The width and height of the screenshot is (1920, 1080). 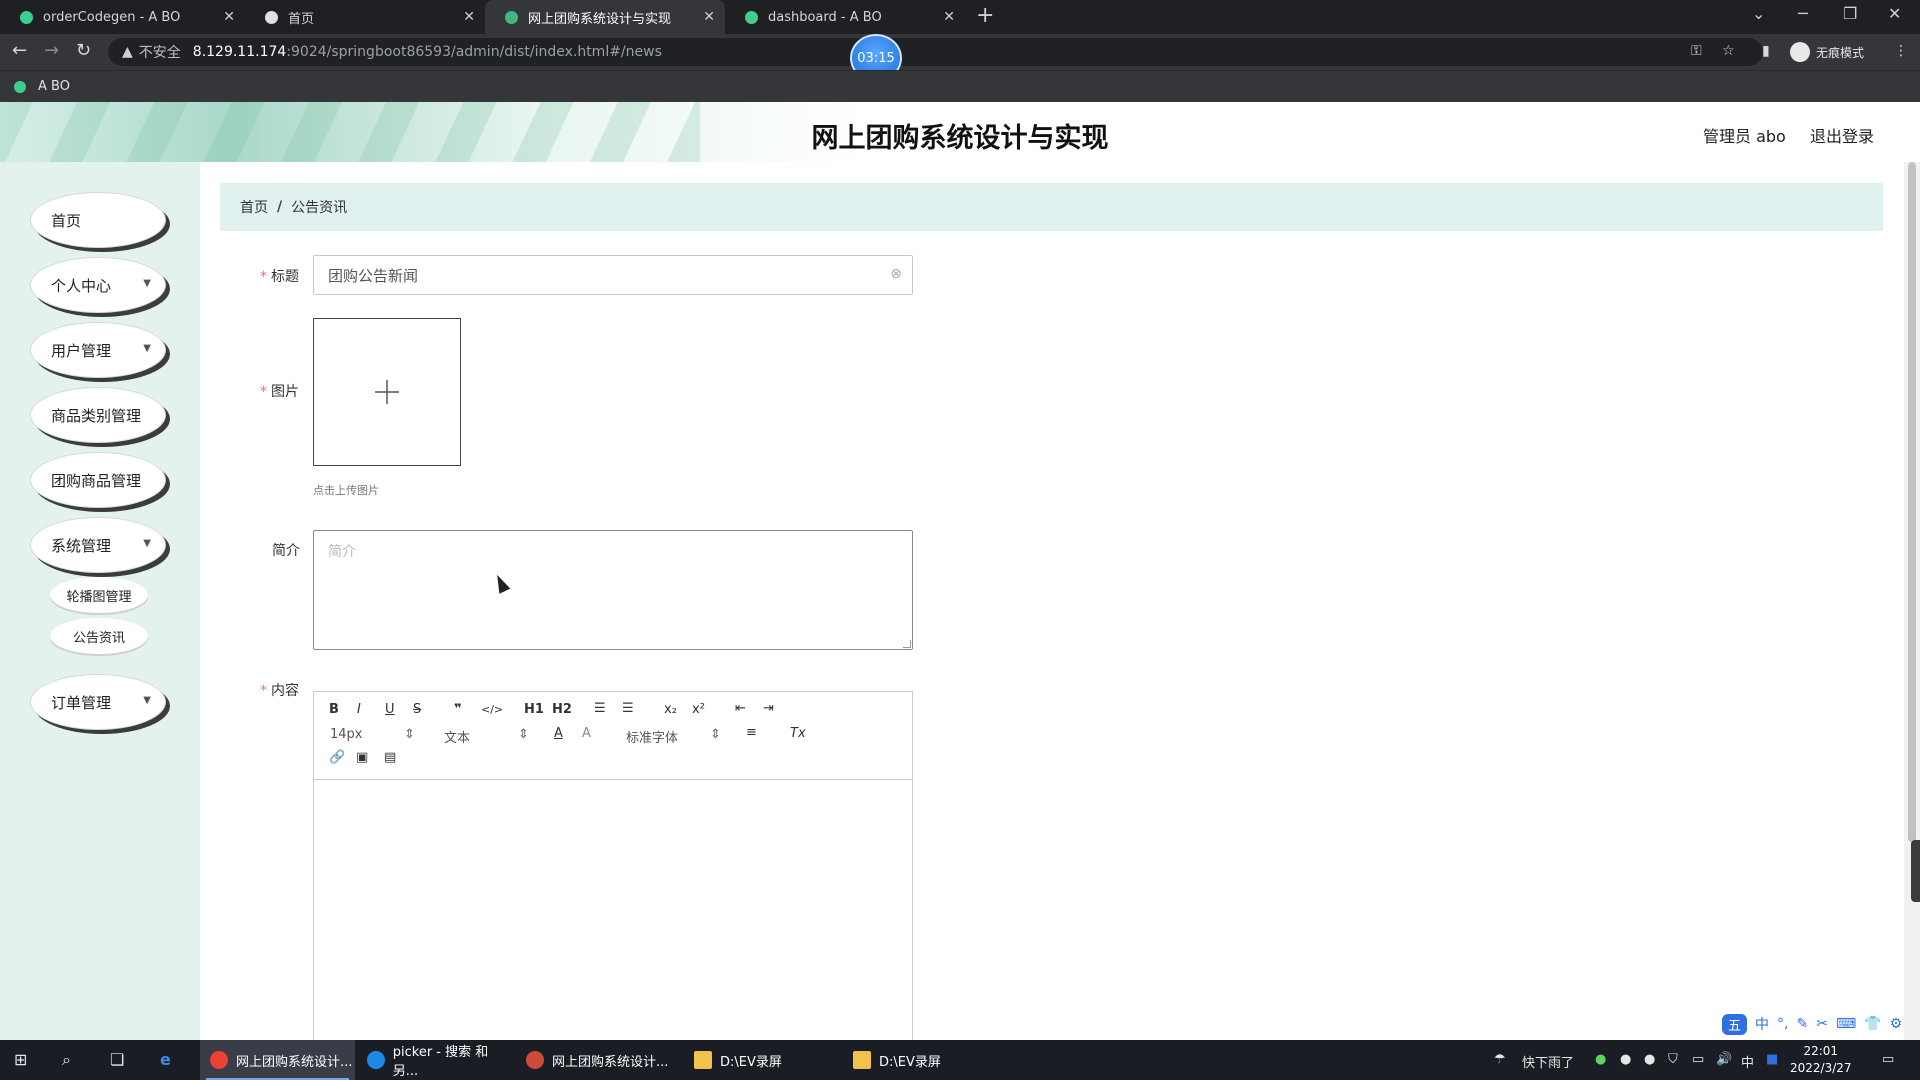 What do you see at coordinates (1872, 1024) in the screenshot?
I see `ime-skin-icon: 👕` at bounding box center [1872, 1024].